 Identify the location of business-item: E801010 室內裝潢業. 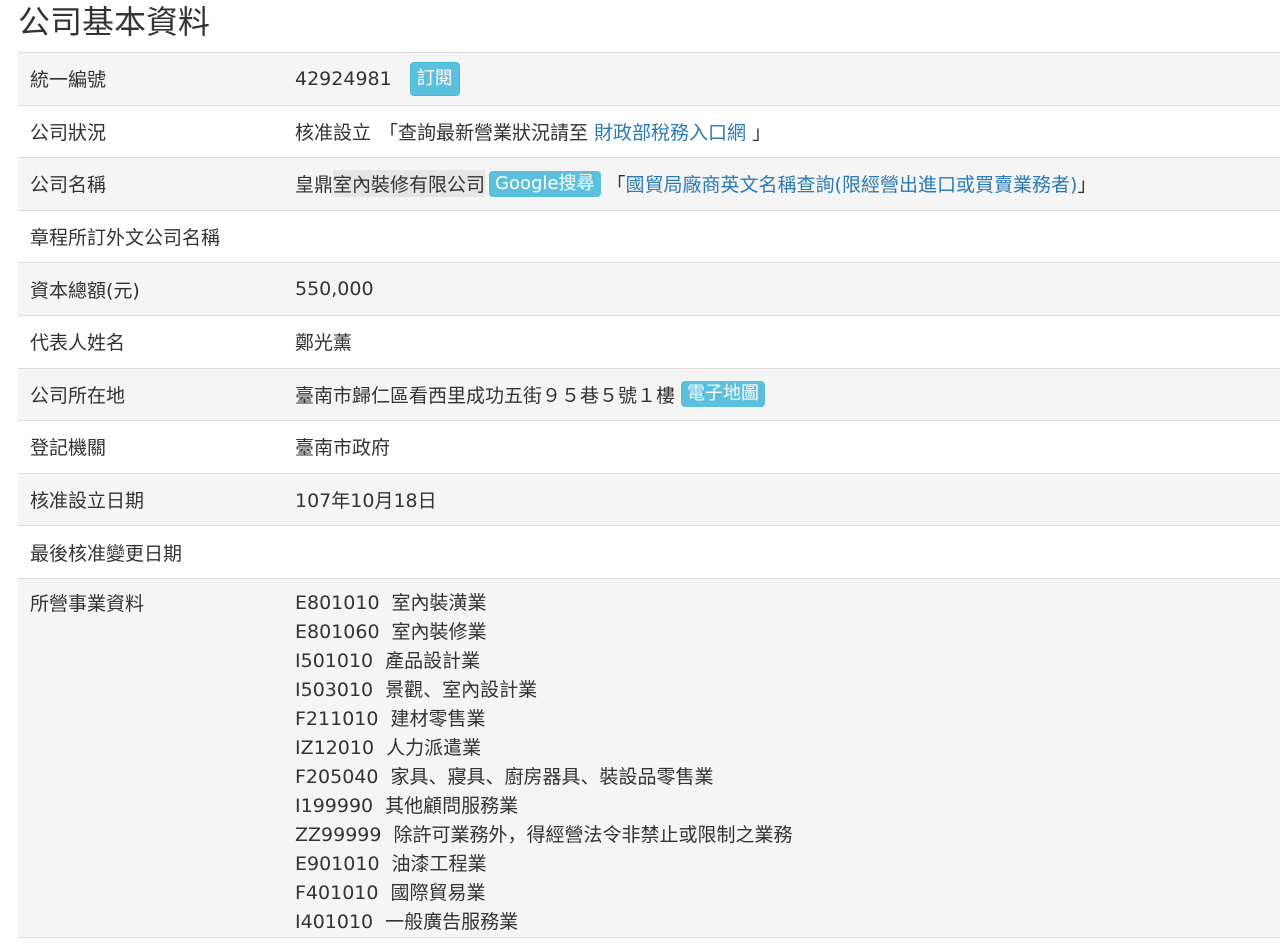
(544, 603).